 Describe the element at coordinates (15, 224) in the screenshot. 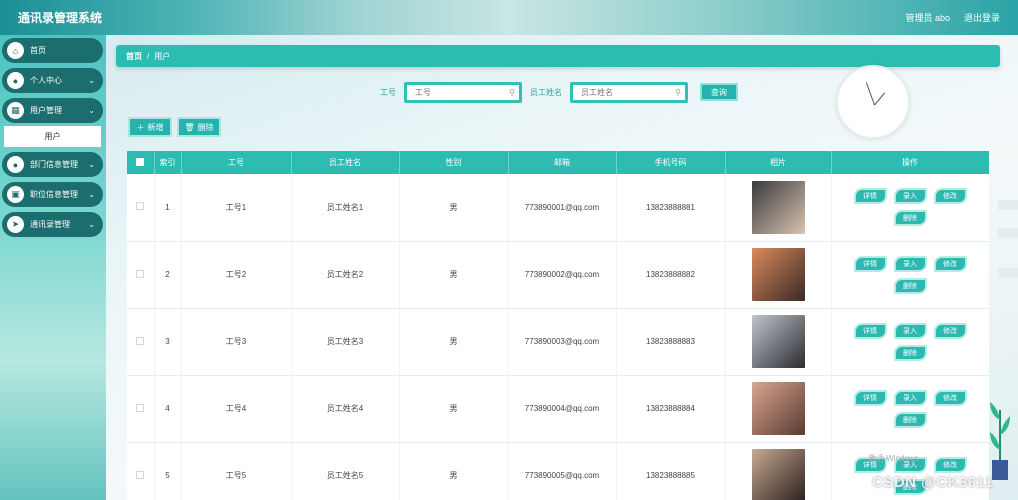

I see `send-icon: ➤` at that location.